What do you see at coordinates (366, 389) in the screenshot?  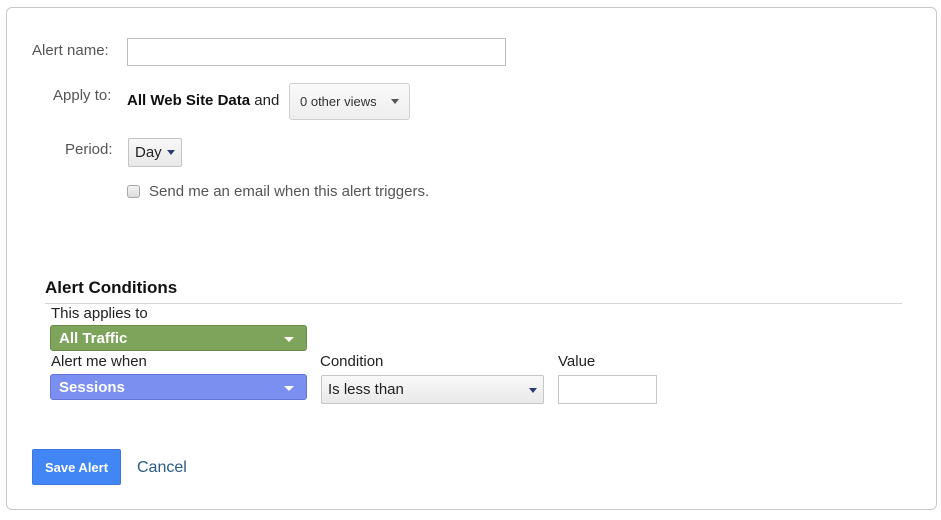 I see `condition-value: Is less than` at bounding box center [366, 389].